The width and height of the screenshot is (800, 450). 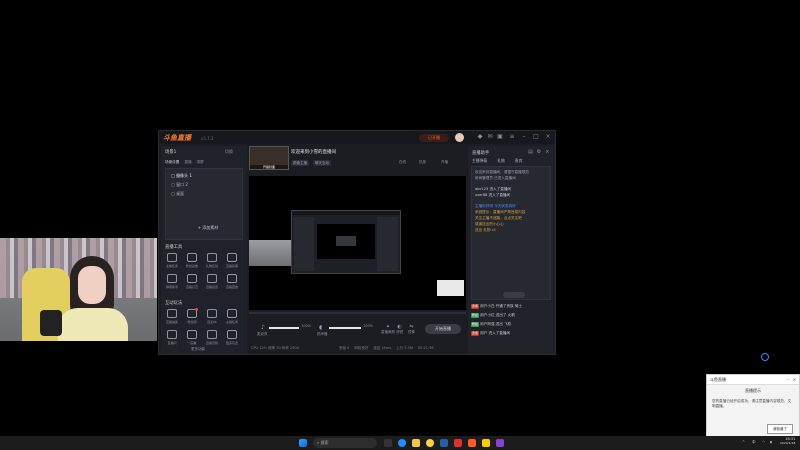 I want to click on room-tag: 聊天互动, so click(x=322, y=163).